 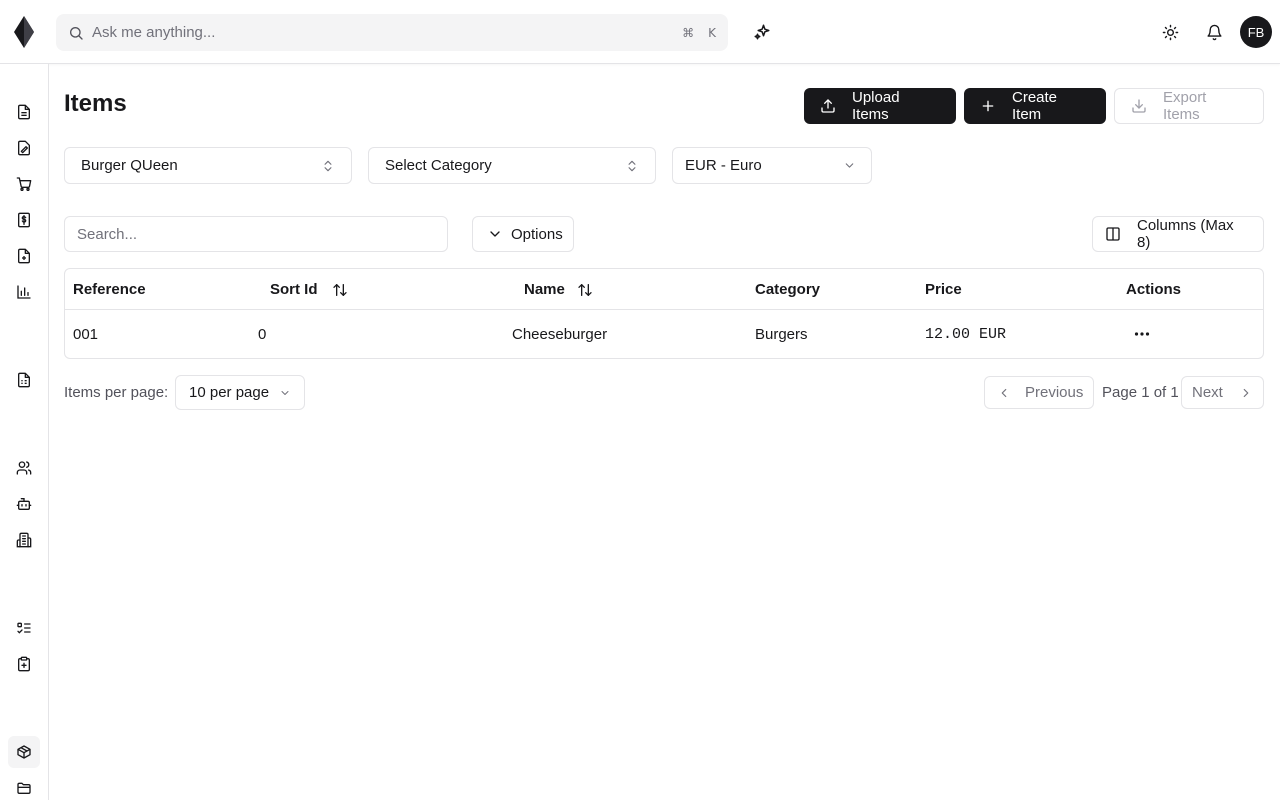 What do you see at coordinates (1113, 234) in the screenshot?
I see `columns-icon` at bounding box center [1113, 234].